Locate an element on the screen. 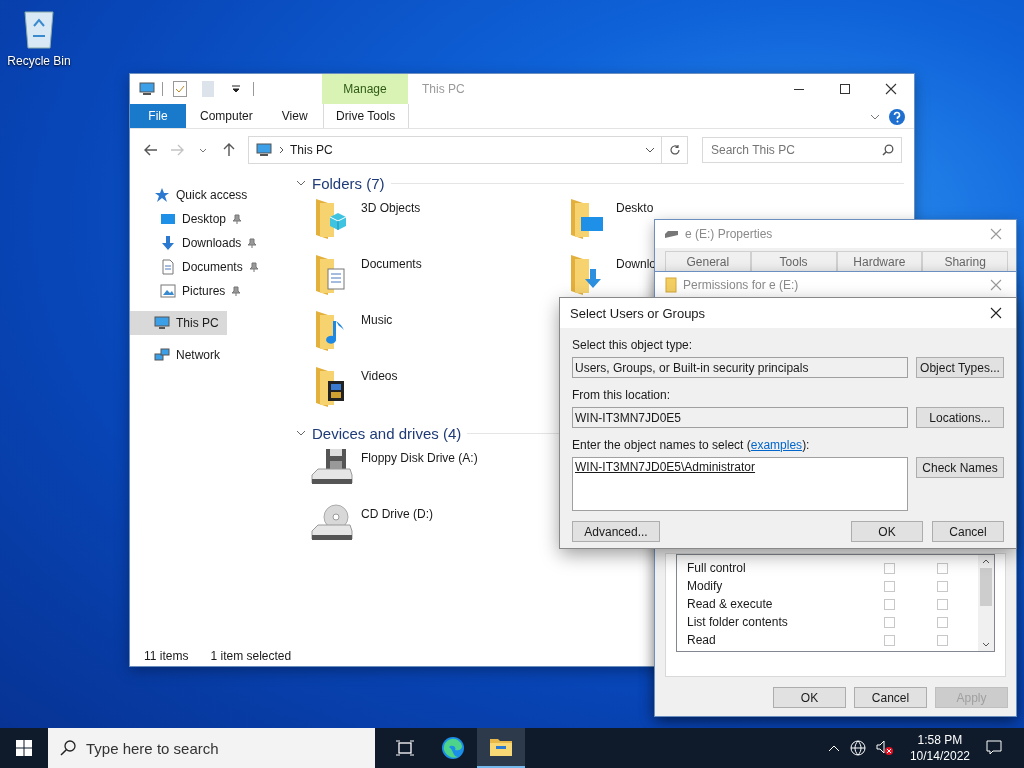 The height and width of the screenshot is (768, 1024). tab: General is located at coordinates (708, 261).